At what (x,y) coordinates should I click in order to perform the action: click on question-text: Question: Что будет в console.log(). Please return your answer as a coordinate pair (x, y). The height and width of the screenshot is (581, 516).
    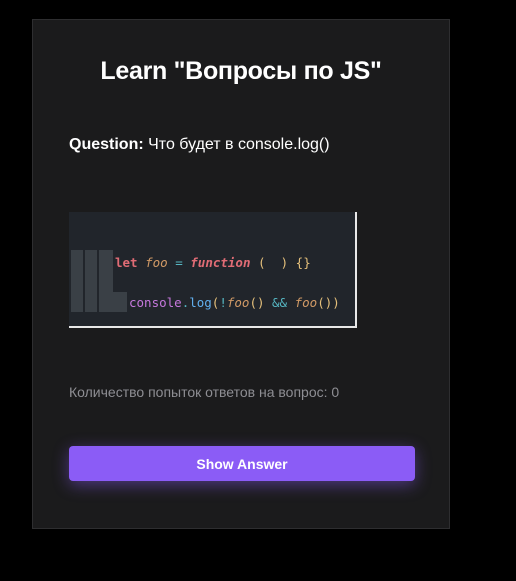
    Looking at the image, I should click on (199, 145).